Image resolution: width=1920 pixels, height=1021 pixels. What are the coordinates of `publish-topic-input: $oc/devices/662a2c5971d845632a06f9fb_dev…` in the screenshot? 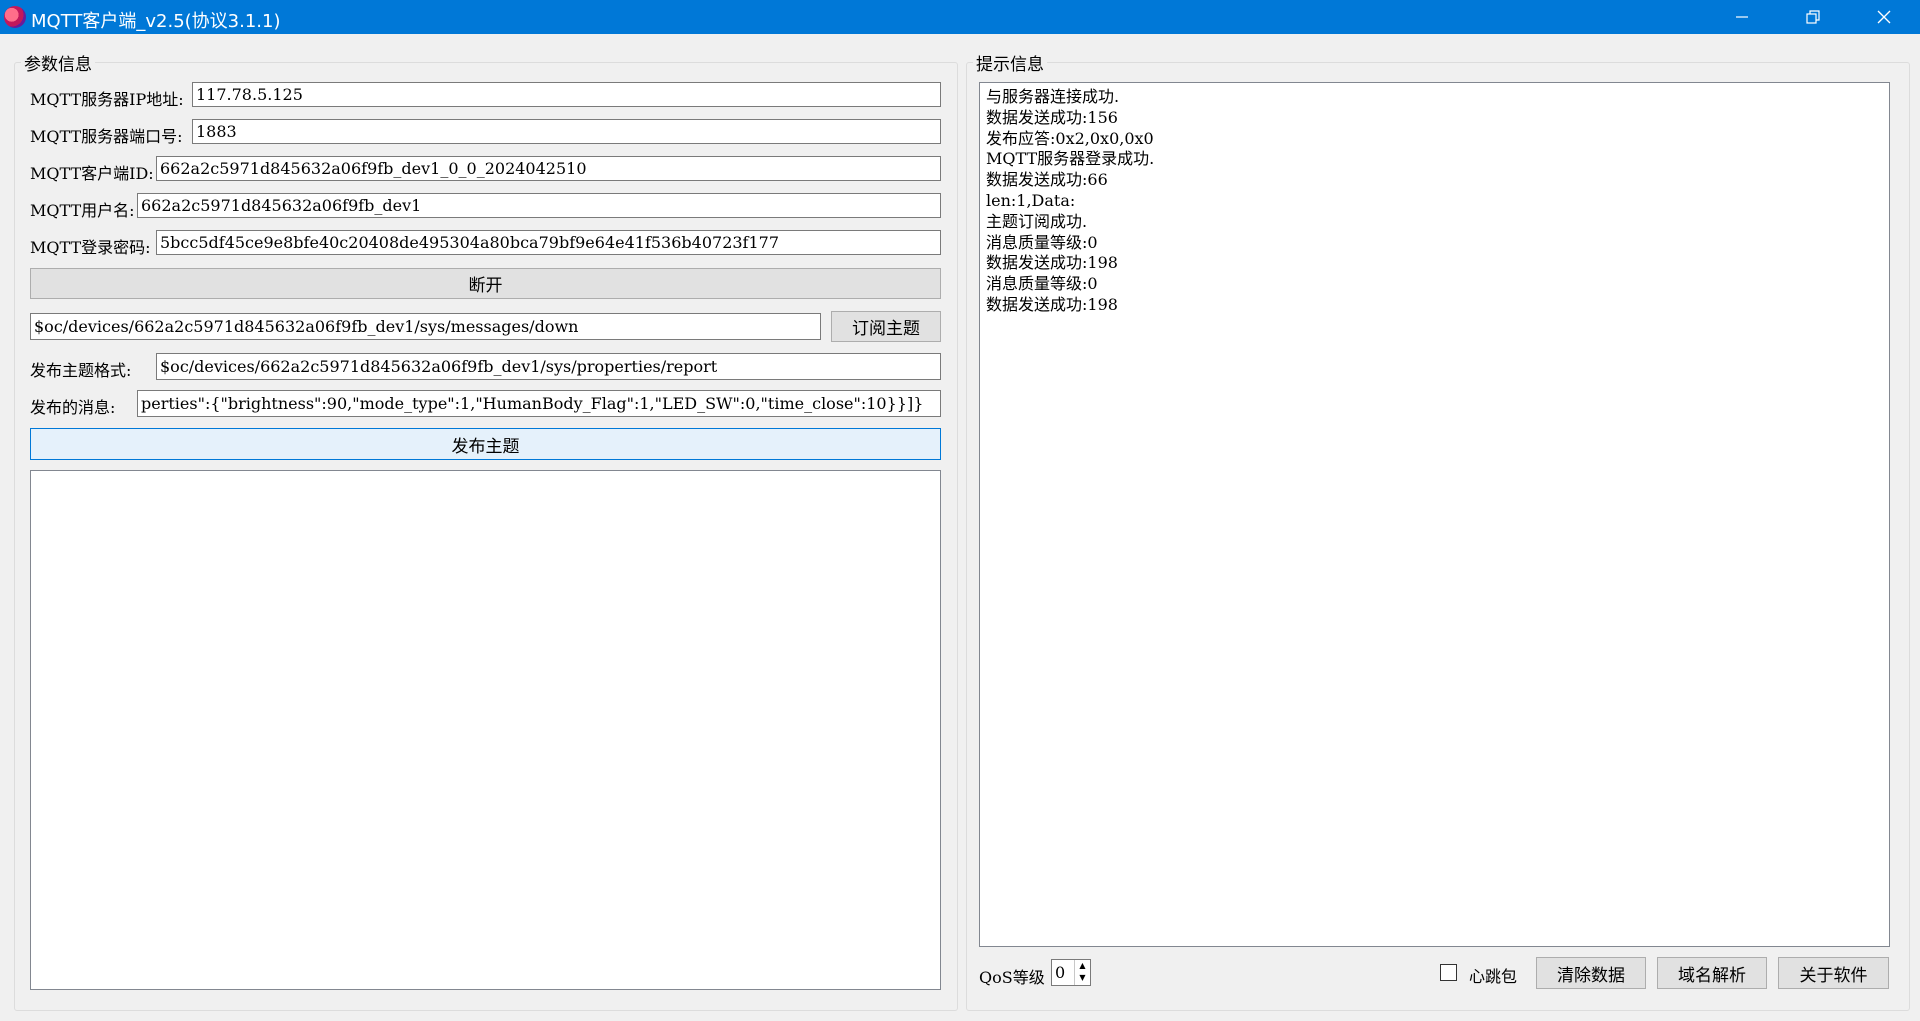 It's located at (548, 366).